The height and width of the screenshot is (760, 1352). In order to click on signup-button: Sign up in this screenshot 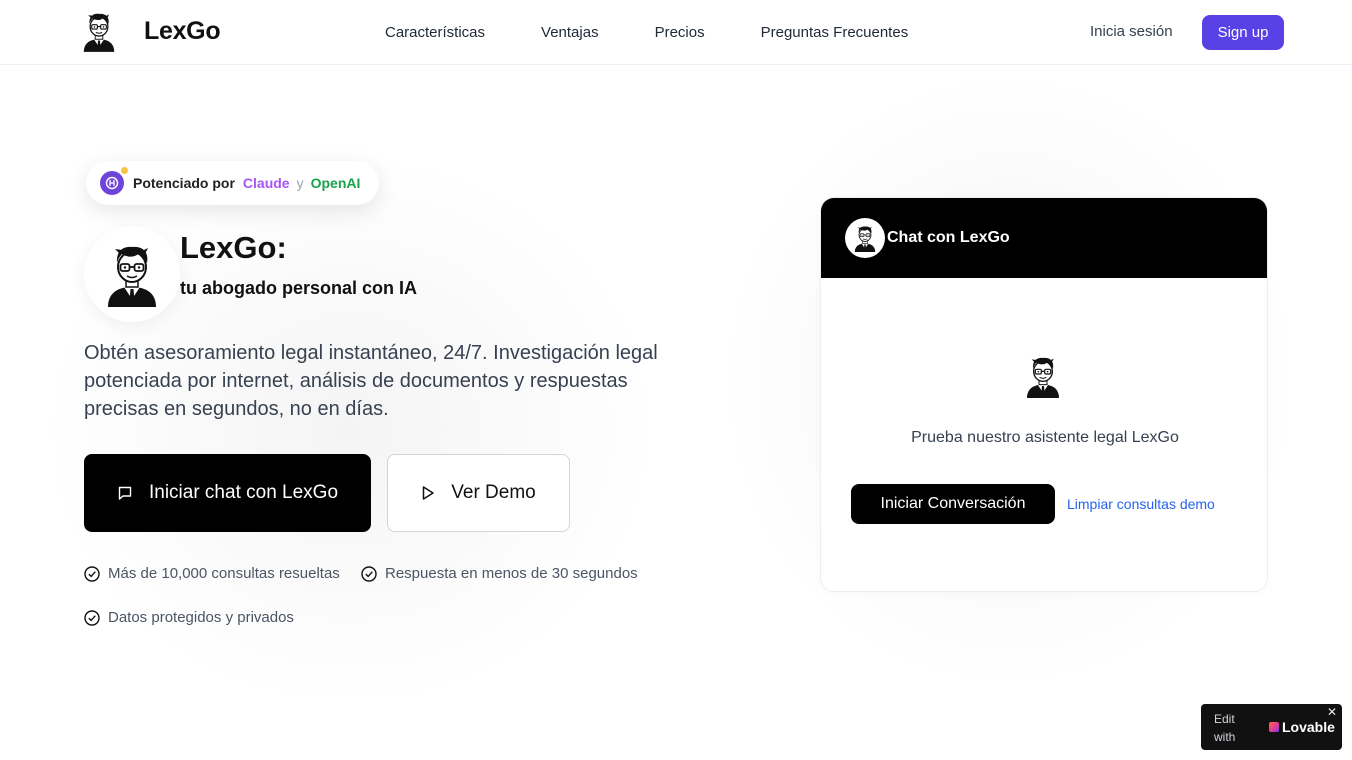, I will do `click(1243, 32)`.